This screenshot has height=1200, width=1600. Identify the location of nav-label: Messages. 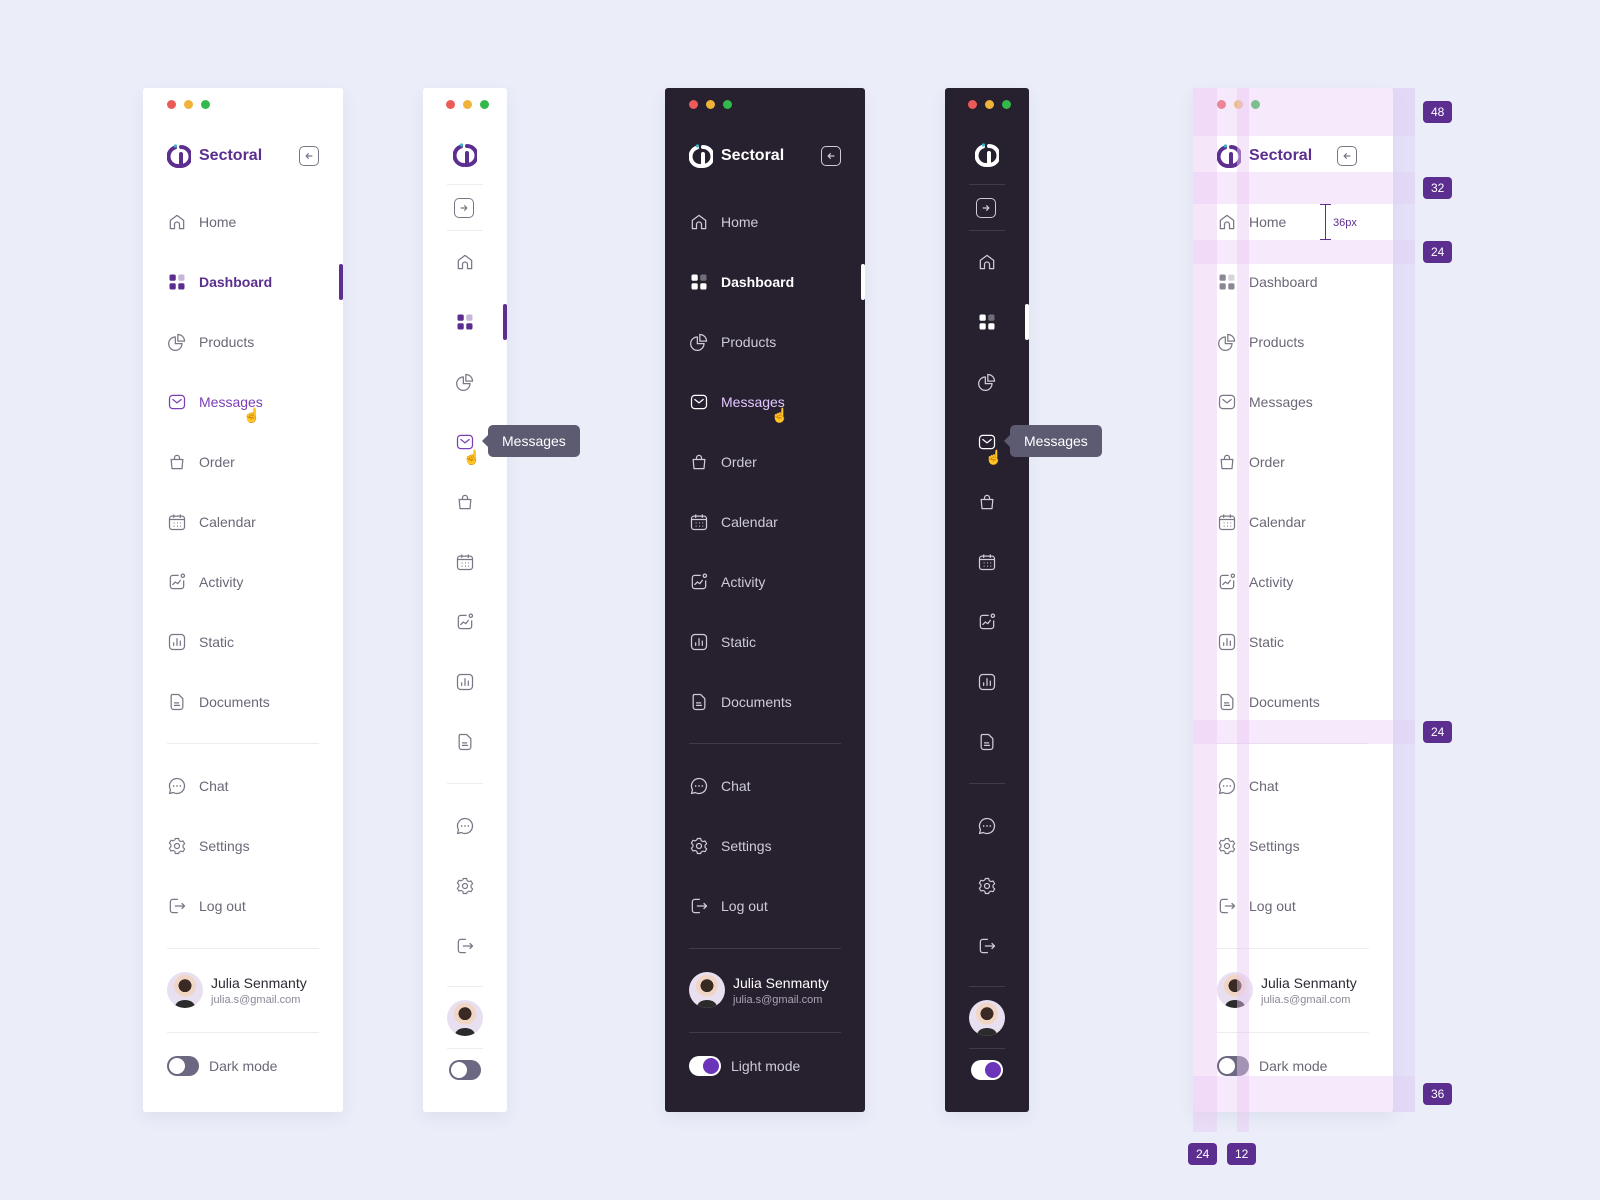
(1281, 402).